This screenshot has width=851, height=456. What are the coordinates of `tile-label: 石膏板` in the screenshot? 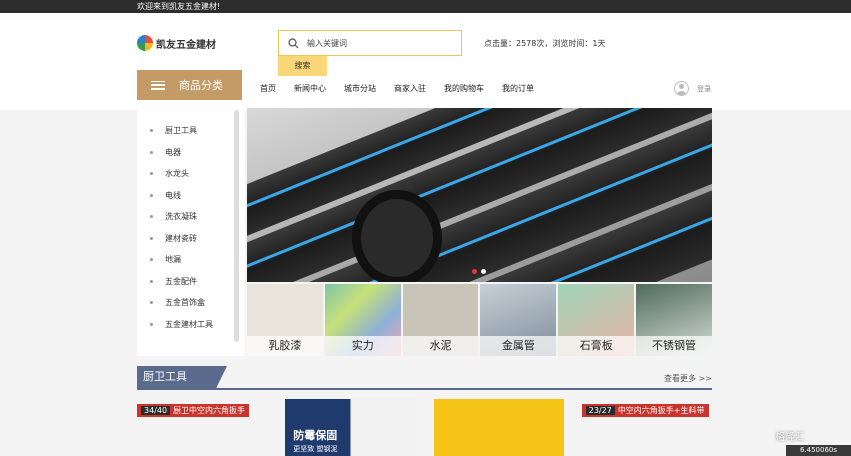 It's located at (596, 346).